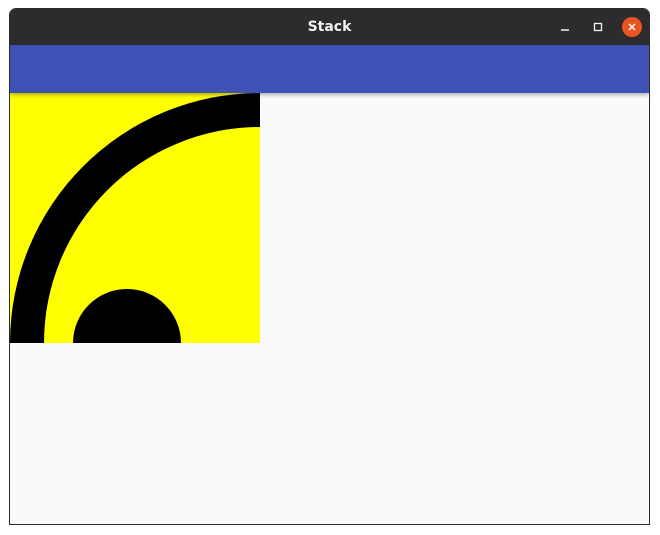  I want to click on minimize-button, so click(565, 27).